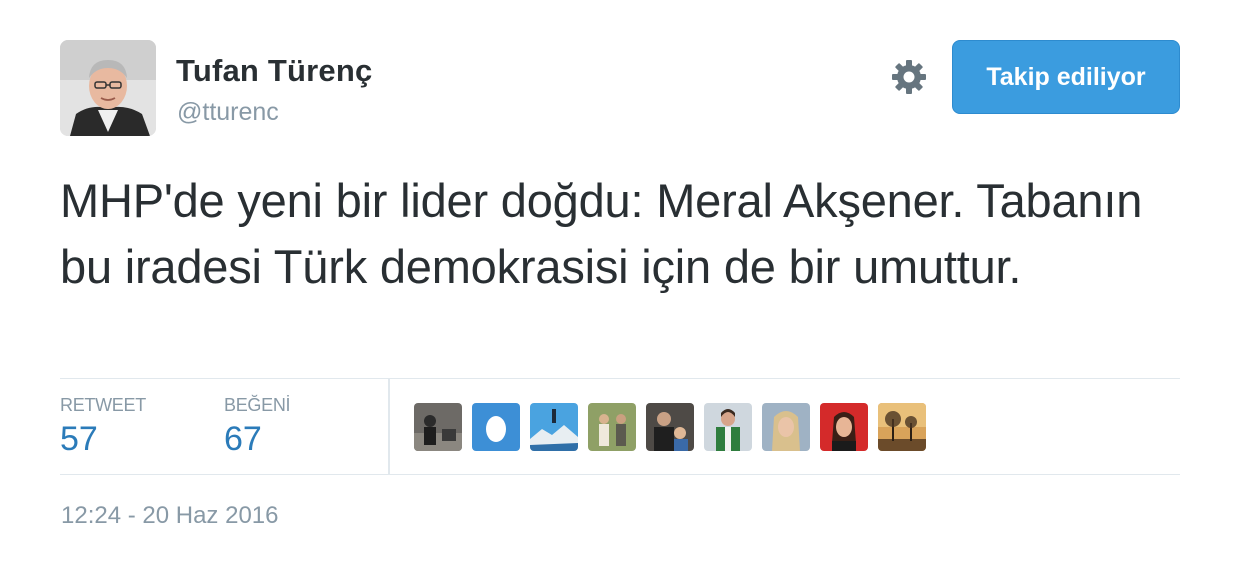 The image size is (1234, 564). Describe the element at coordinates (274, 71) in the screenshot. I see `author-display-name: Tufan Türenç` at that location.